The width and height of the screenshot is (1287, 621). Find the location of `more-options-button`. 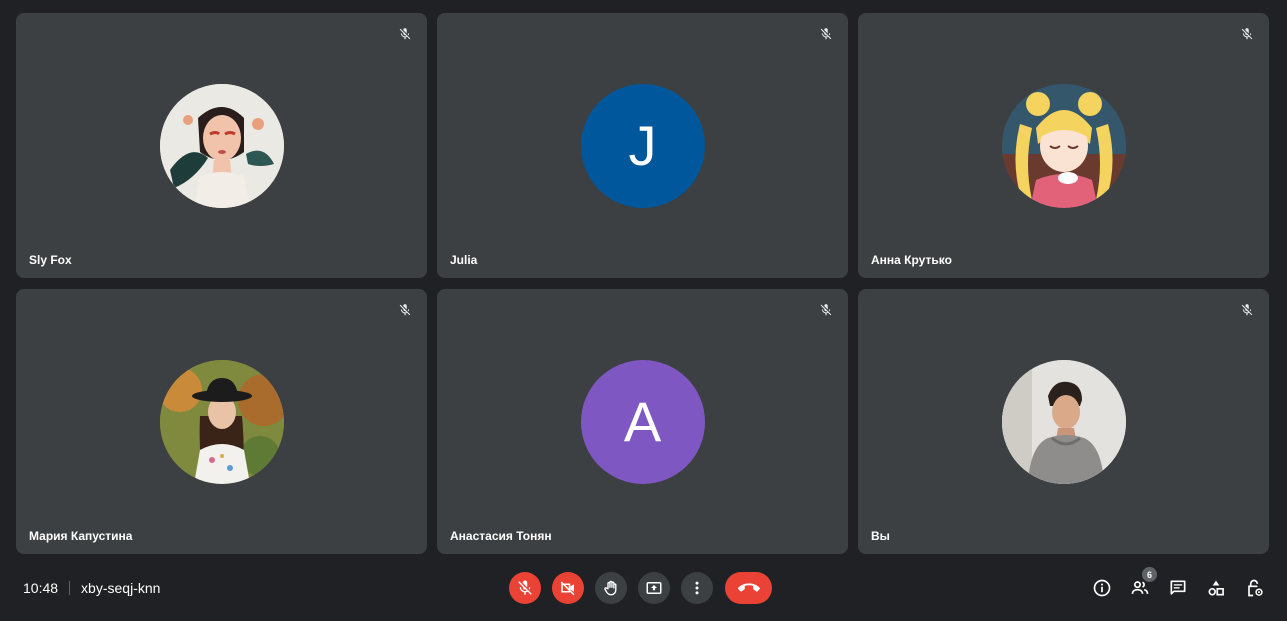

more-options-button is located at coordinates (697, 588).